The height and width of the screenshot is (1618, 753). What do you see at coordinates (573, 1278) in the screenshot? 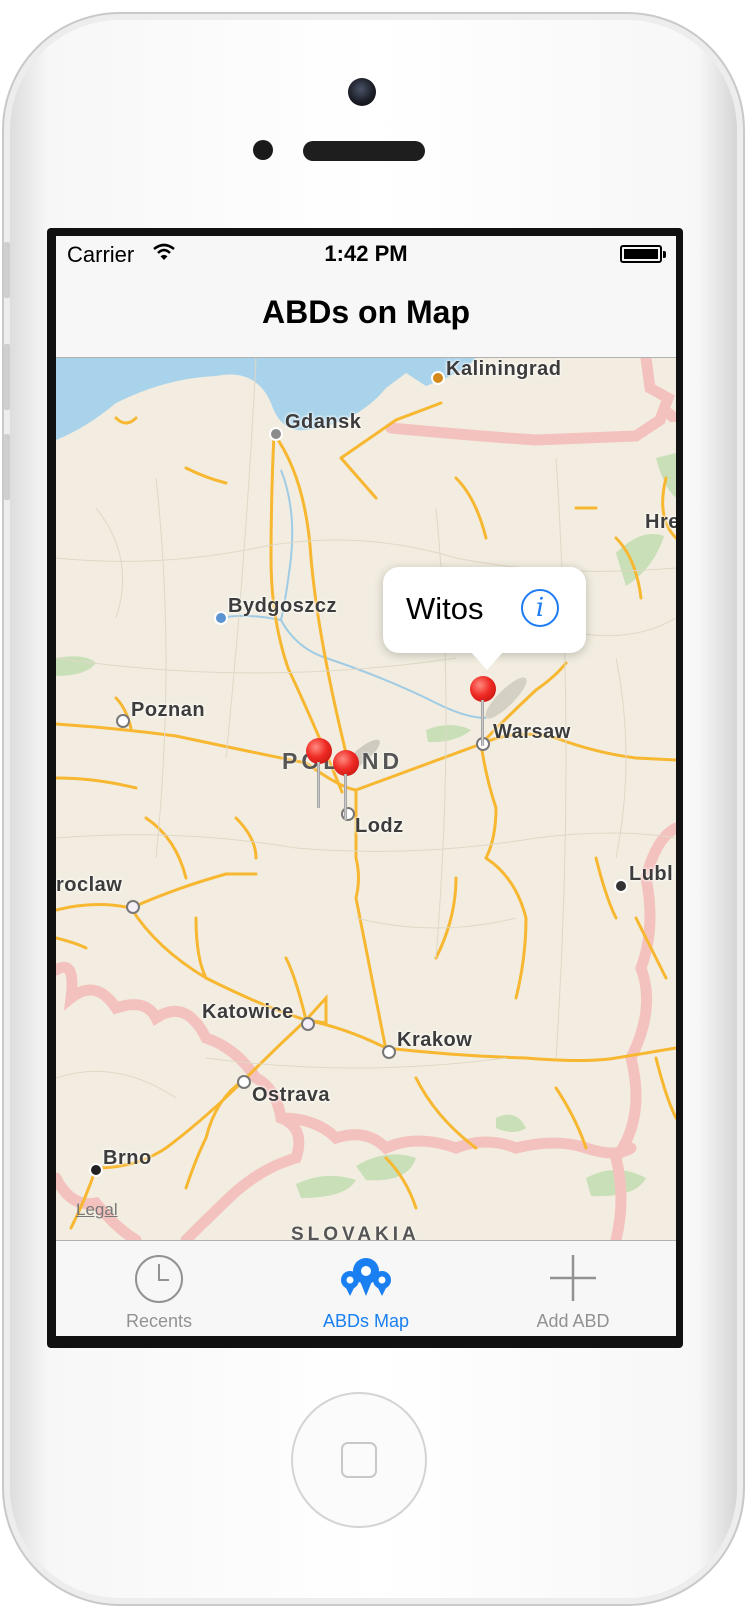
I see `plus-icon` at bounding box center [573, 1278].